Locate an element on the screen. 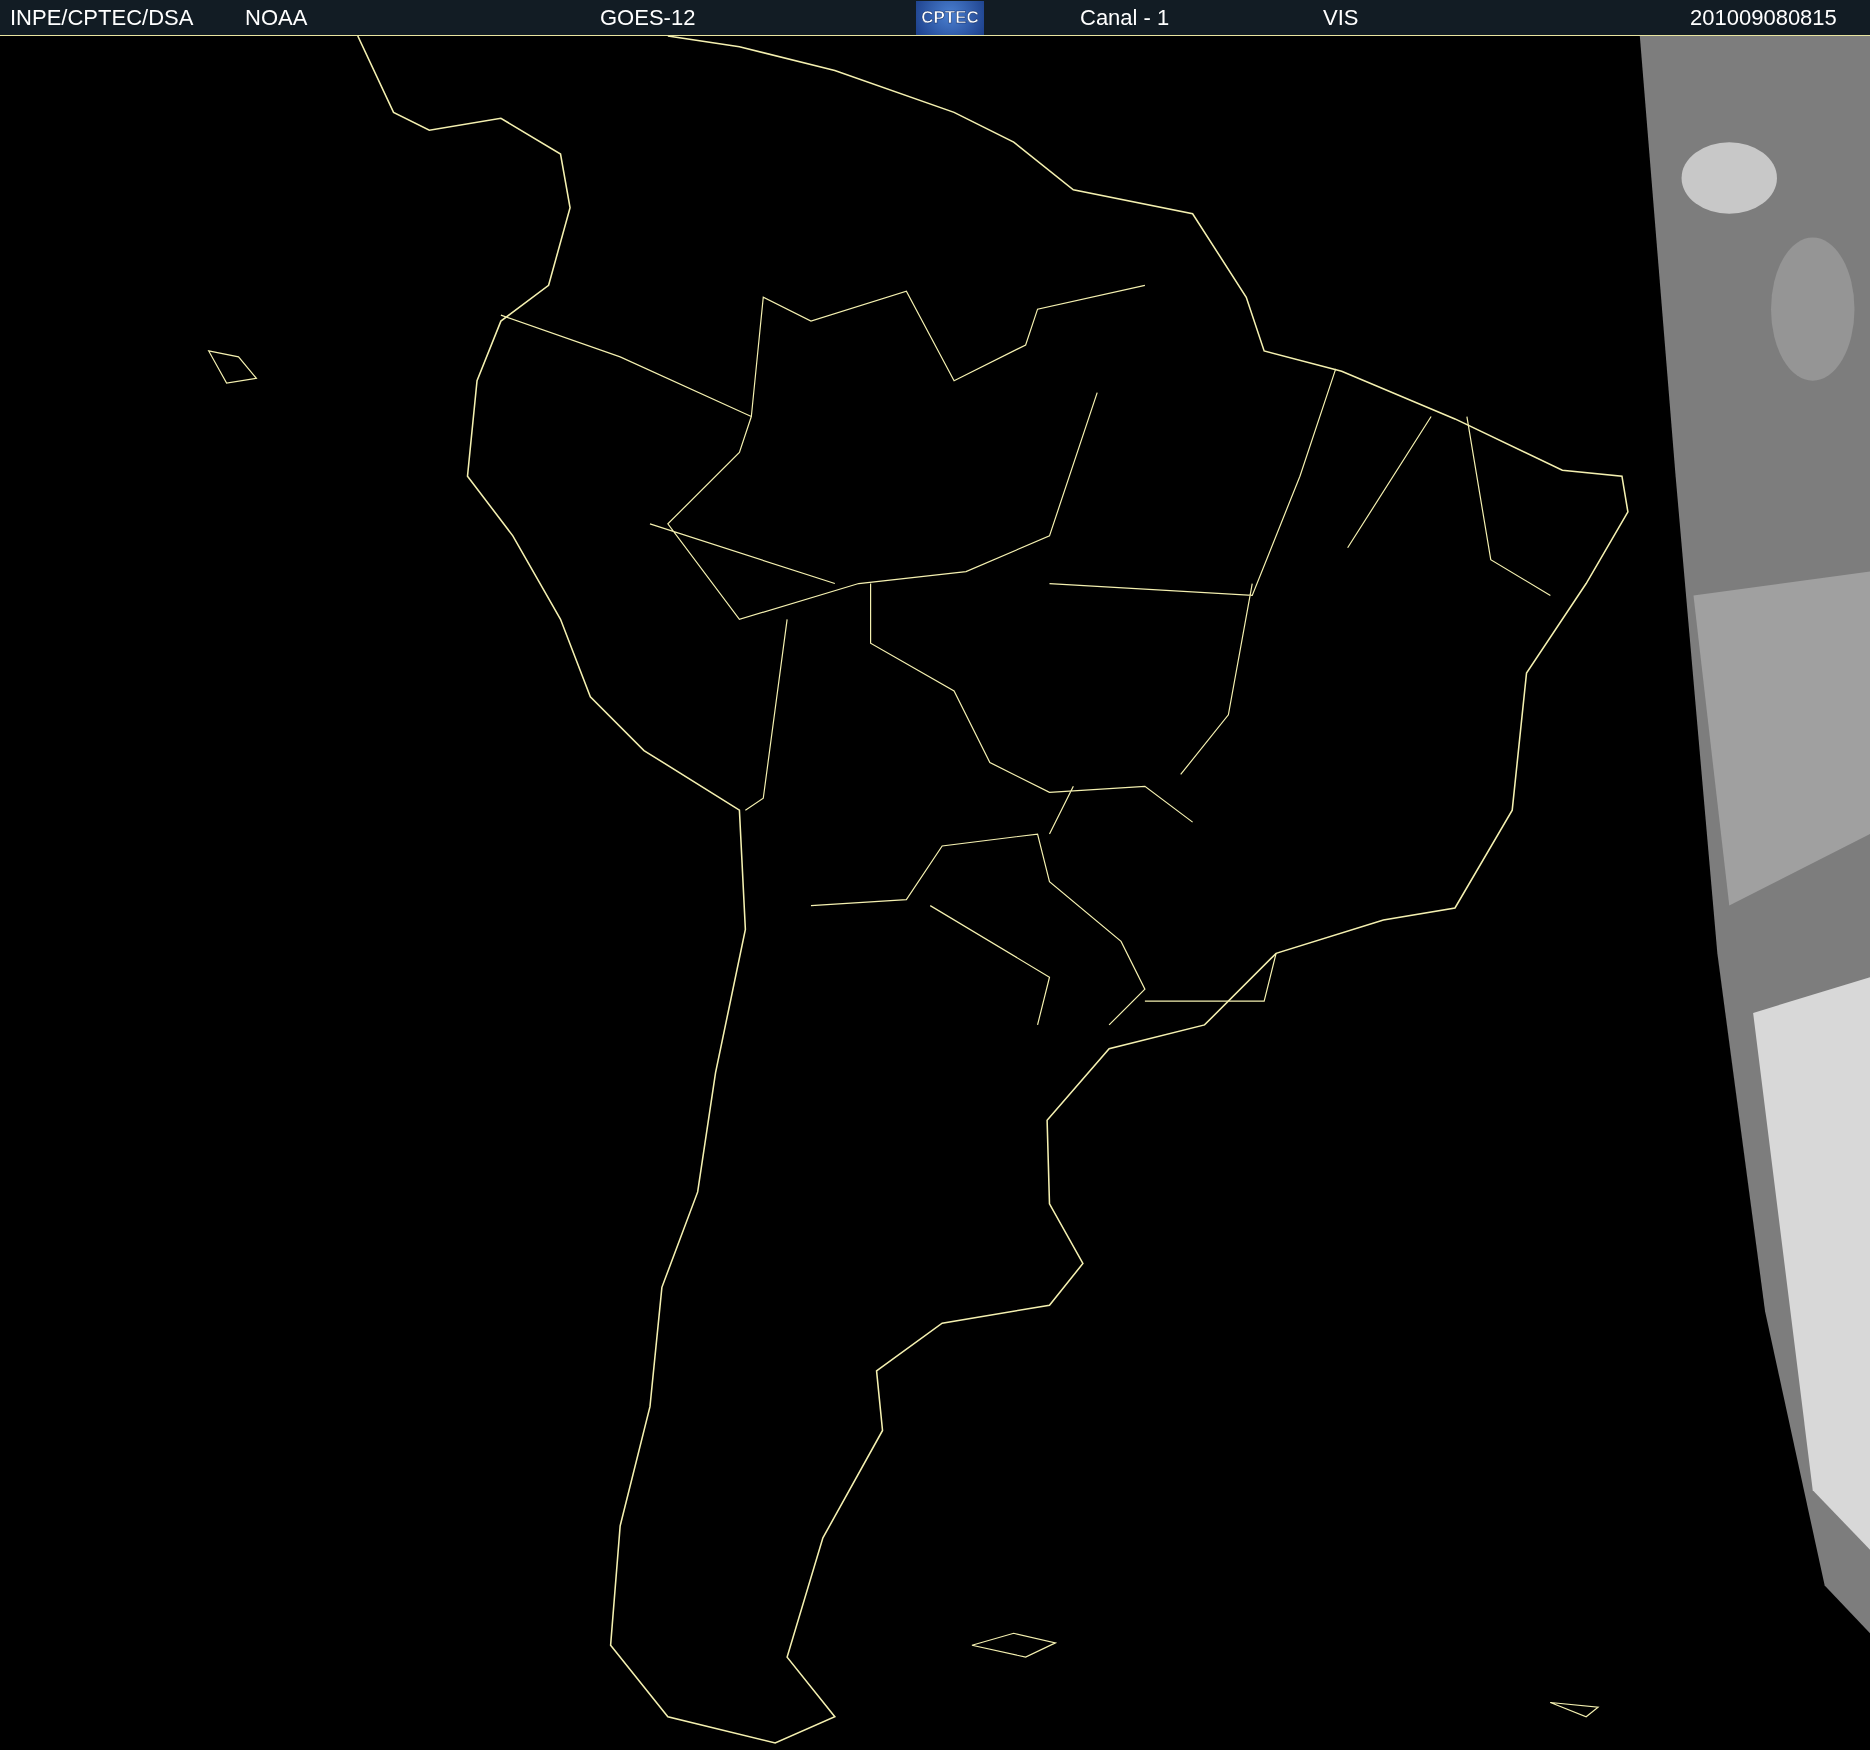  timestamp-label: 201009080815 is located at coordinates (1763, 17).